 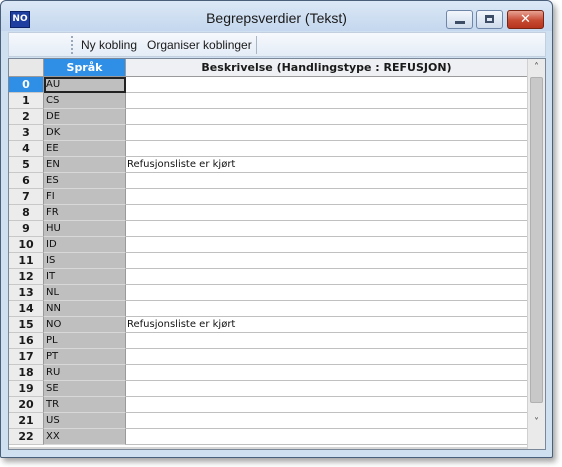 What do you see at coordinates (85, 389) in the screenshot?
I see `language-cell: SE` at bounding box center [85, 389].